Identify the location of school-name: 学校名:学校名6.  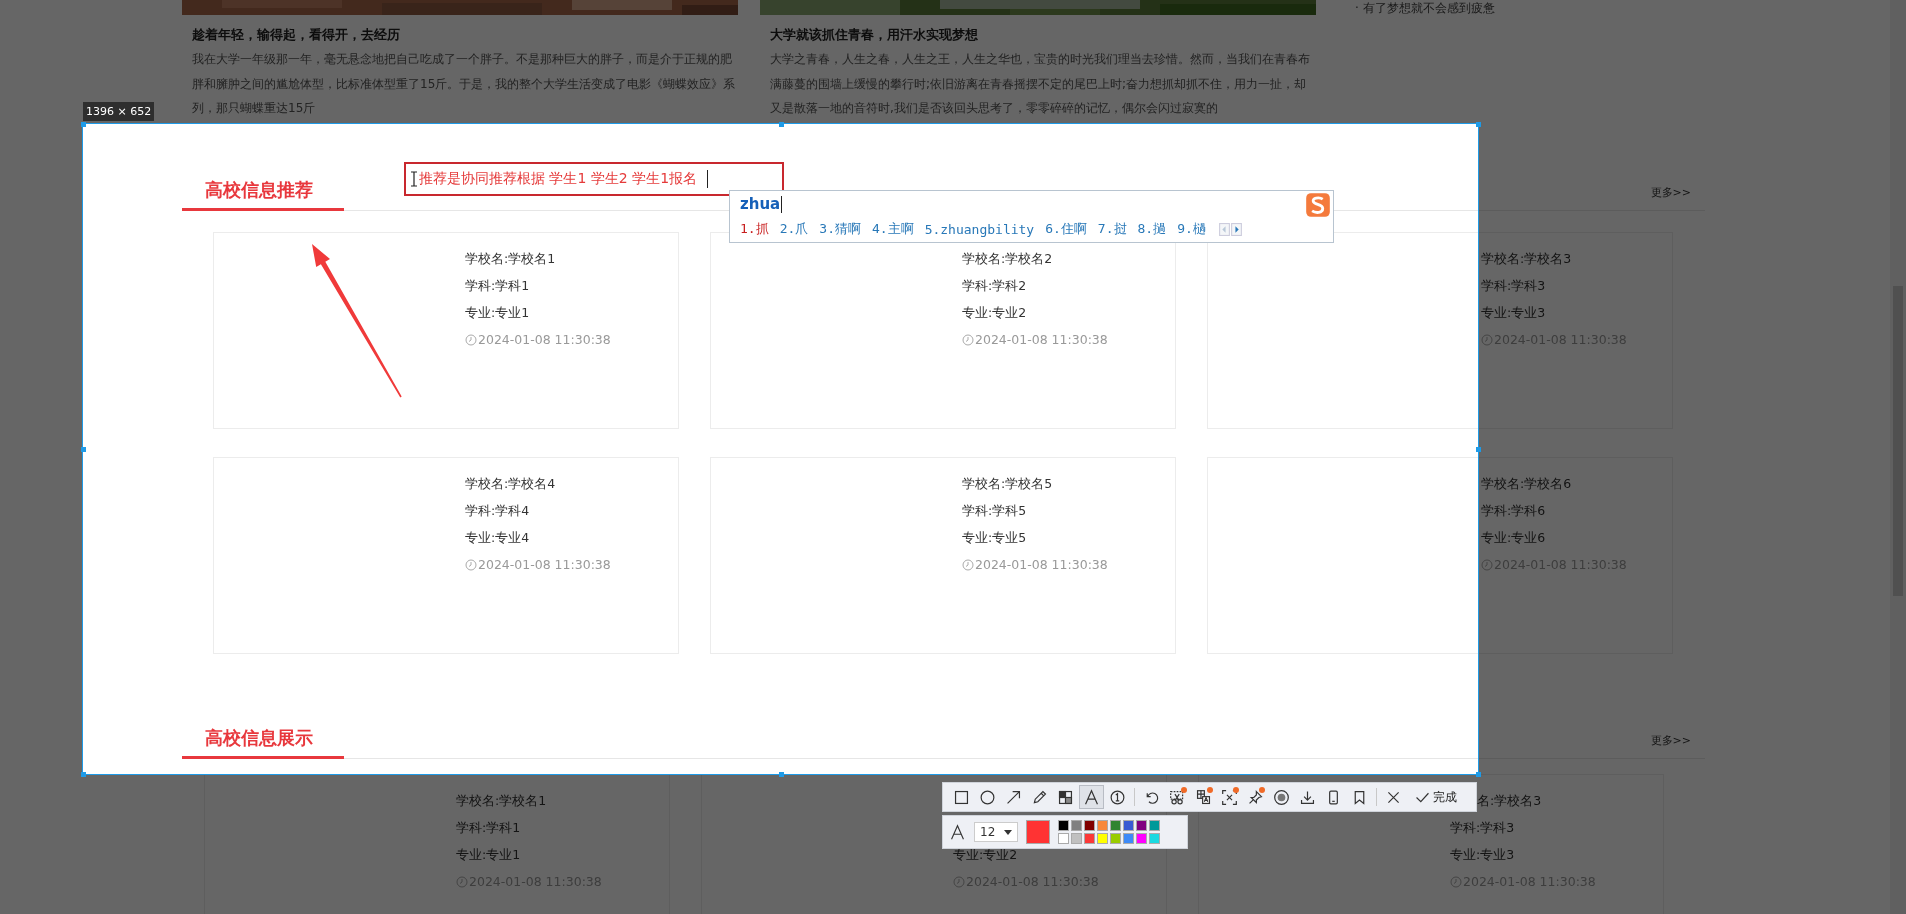
(1526, 484).